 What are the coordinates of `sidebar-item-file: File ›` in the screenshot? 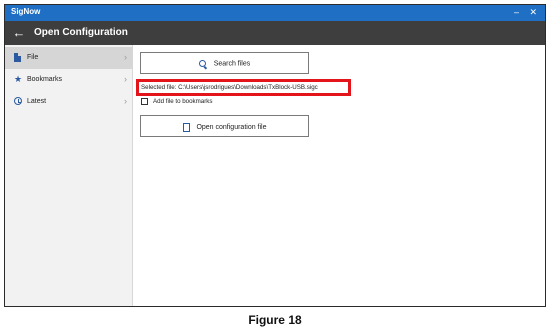 It's located at (69, 58).